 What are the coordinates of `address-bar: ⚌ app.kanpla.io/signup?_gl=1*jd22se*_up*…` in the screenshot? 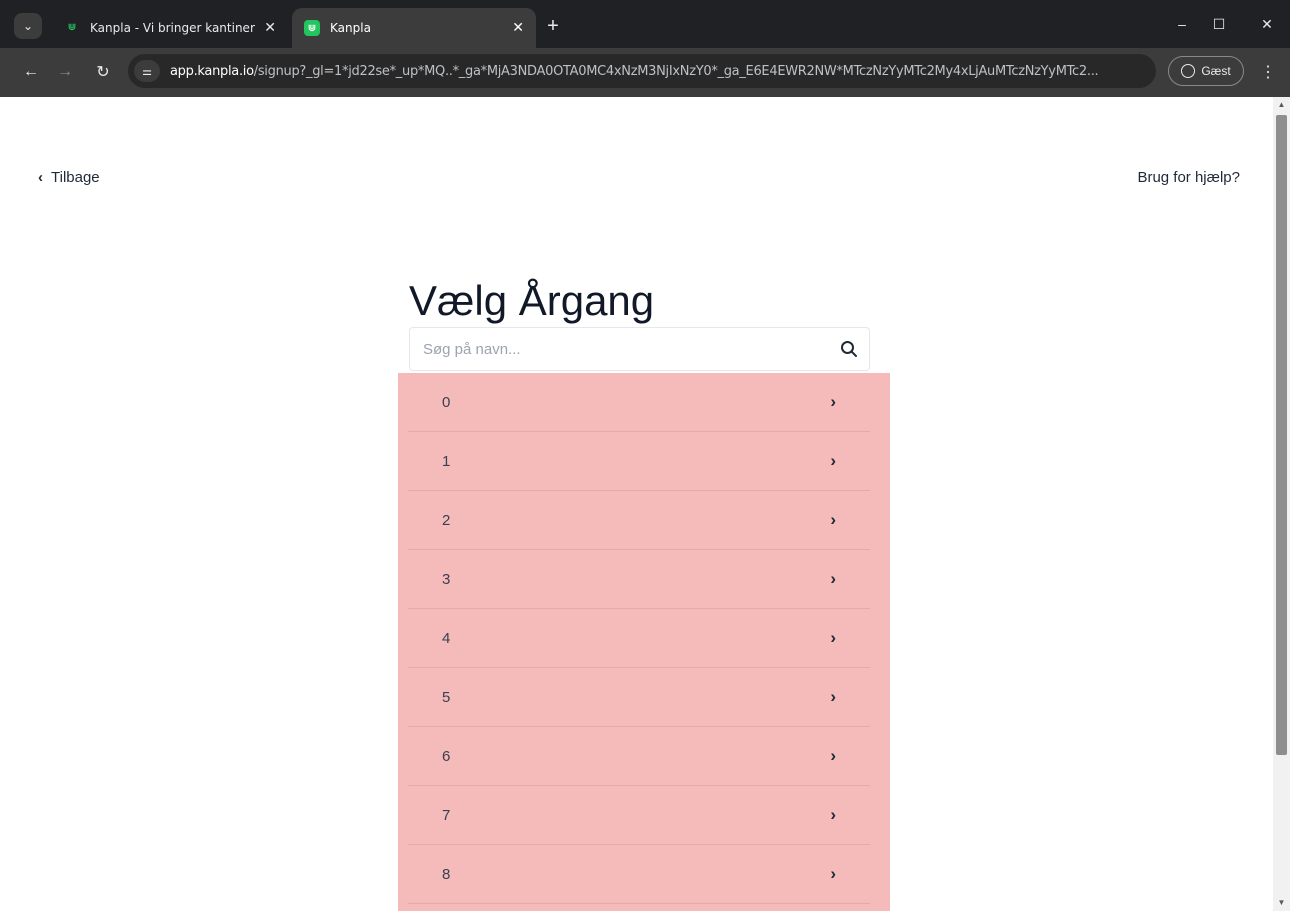 It's located at (642, 71).